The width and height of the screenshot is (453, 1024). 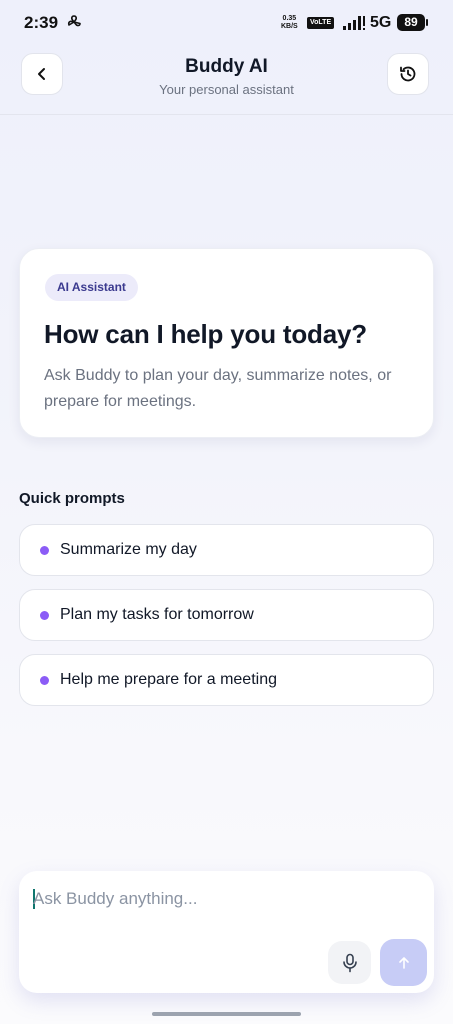 I want to click on microphone-icon, so click(x=349, y=962).